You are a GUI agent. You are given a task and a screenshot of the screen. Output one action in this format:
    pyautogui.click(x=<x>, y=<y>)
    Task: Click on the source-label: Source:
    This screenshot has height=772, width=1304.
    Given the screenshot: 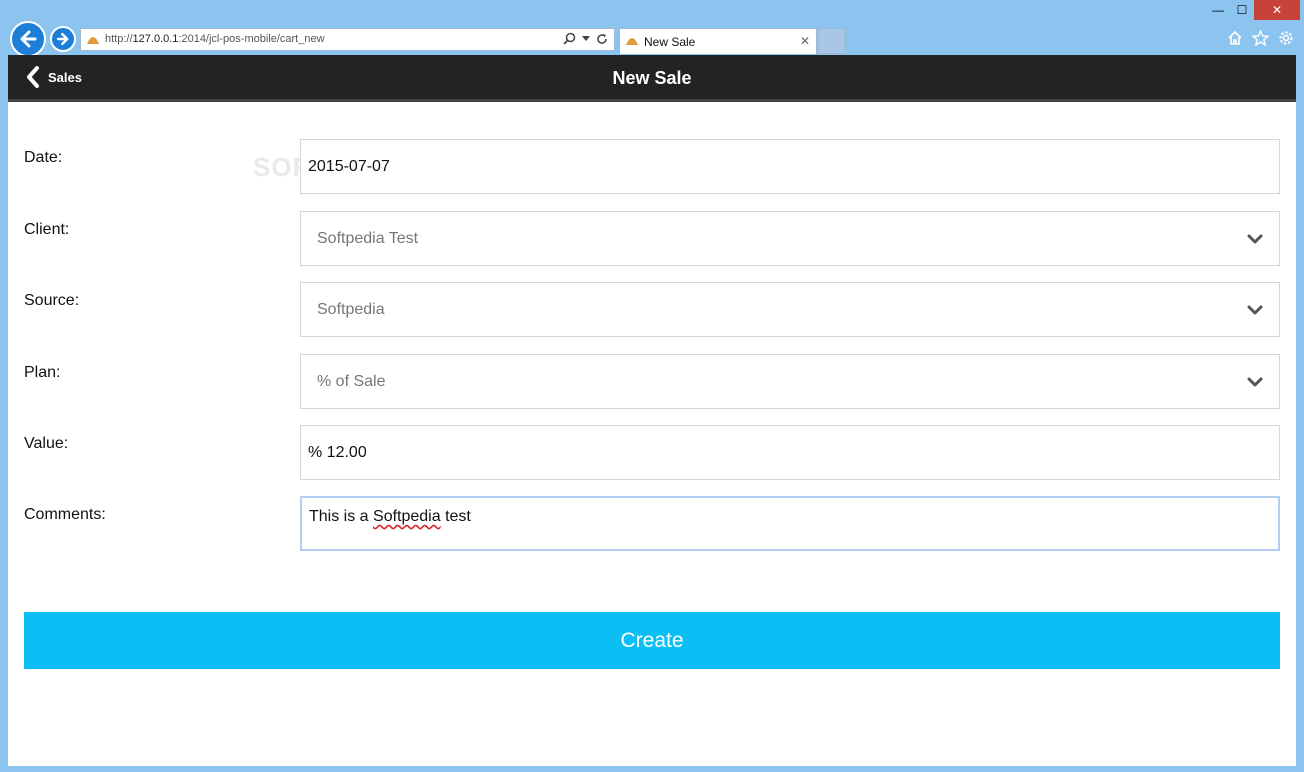 What is the action you would take?
    pyautogui.click(x=52, y=300)
    